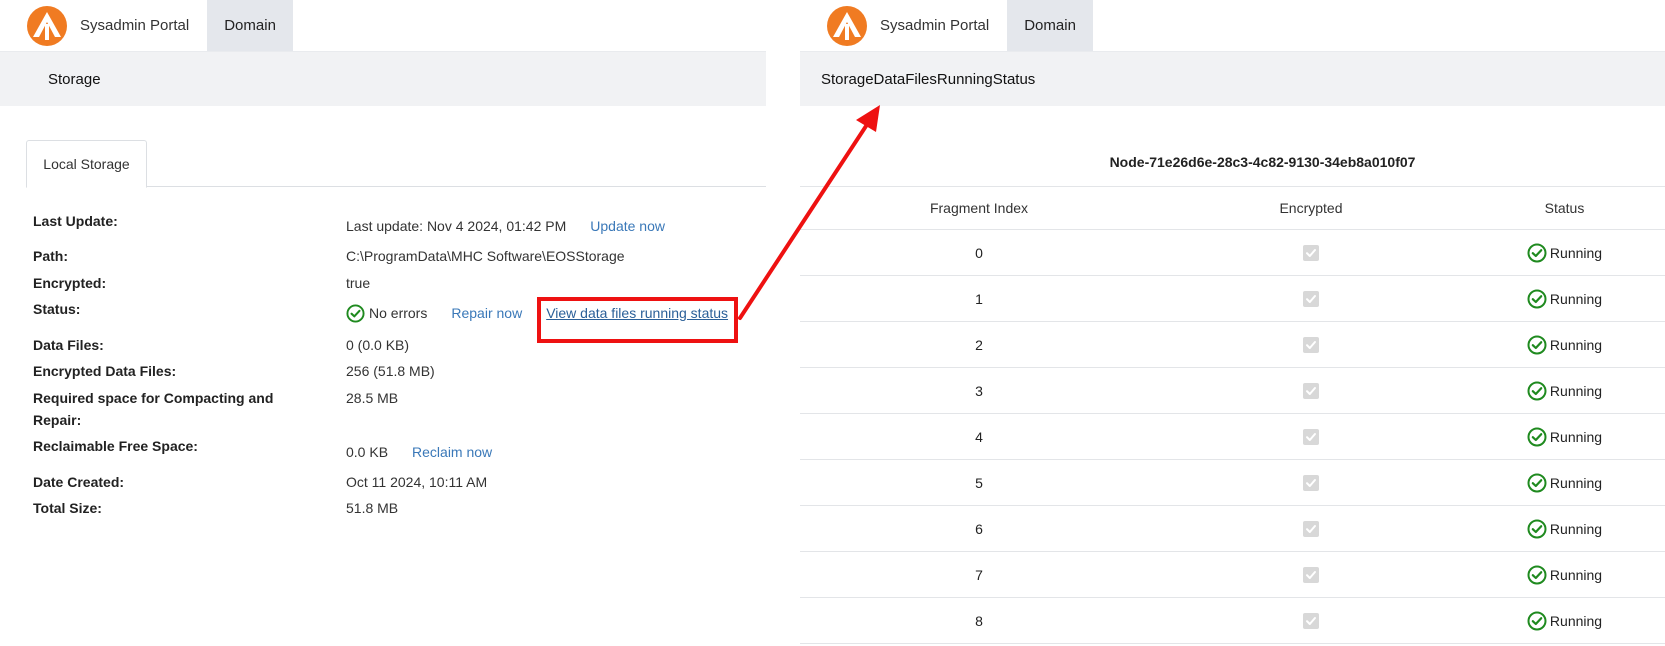 The height and width of the screenshot is (646, 1665). Describe the element at coordinates (86, 164) in the screenshot. I see `tab-local-storage: Local Storage` at that location.